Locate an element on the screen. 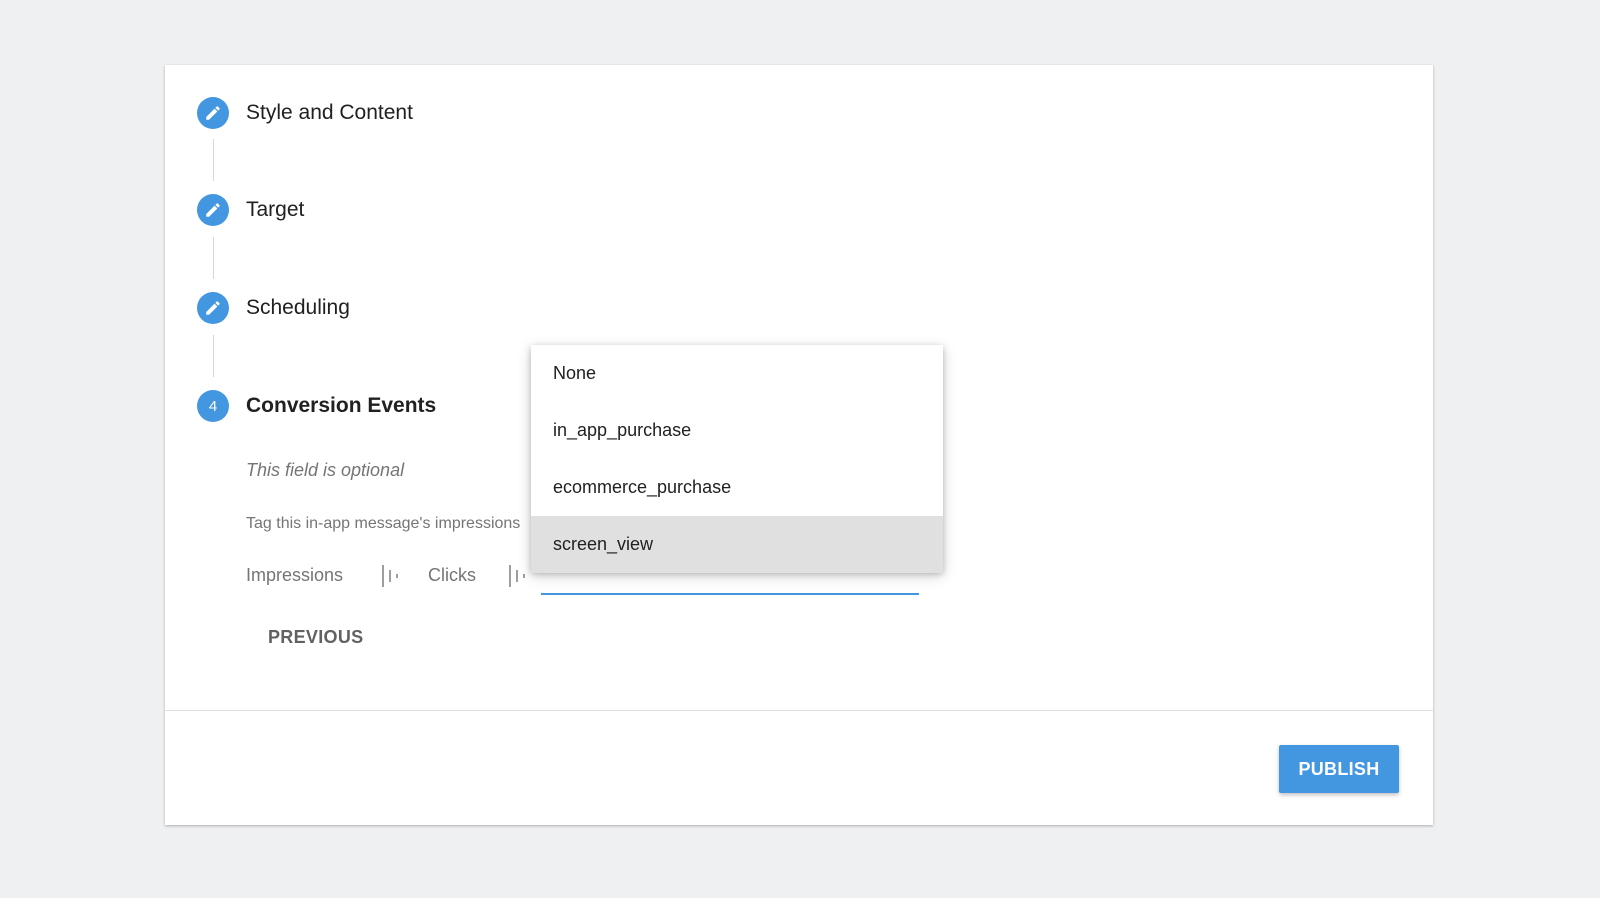  step-1-title: Style and Content is located at coordinates (329, 113).